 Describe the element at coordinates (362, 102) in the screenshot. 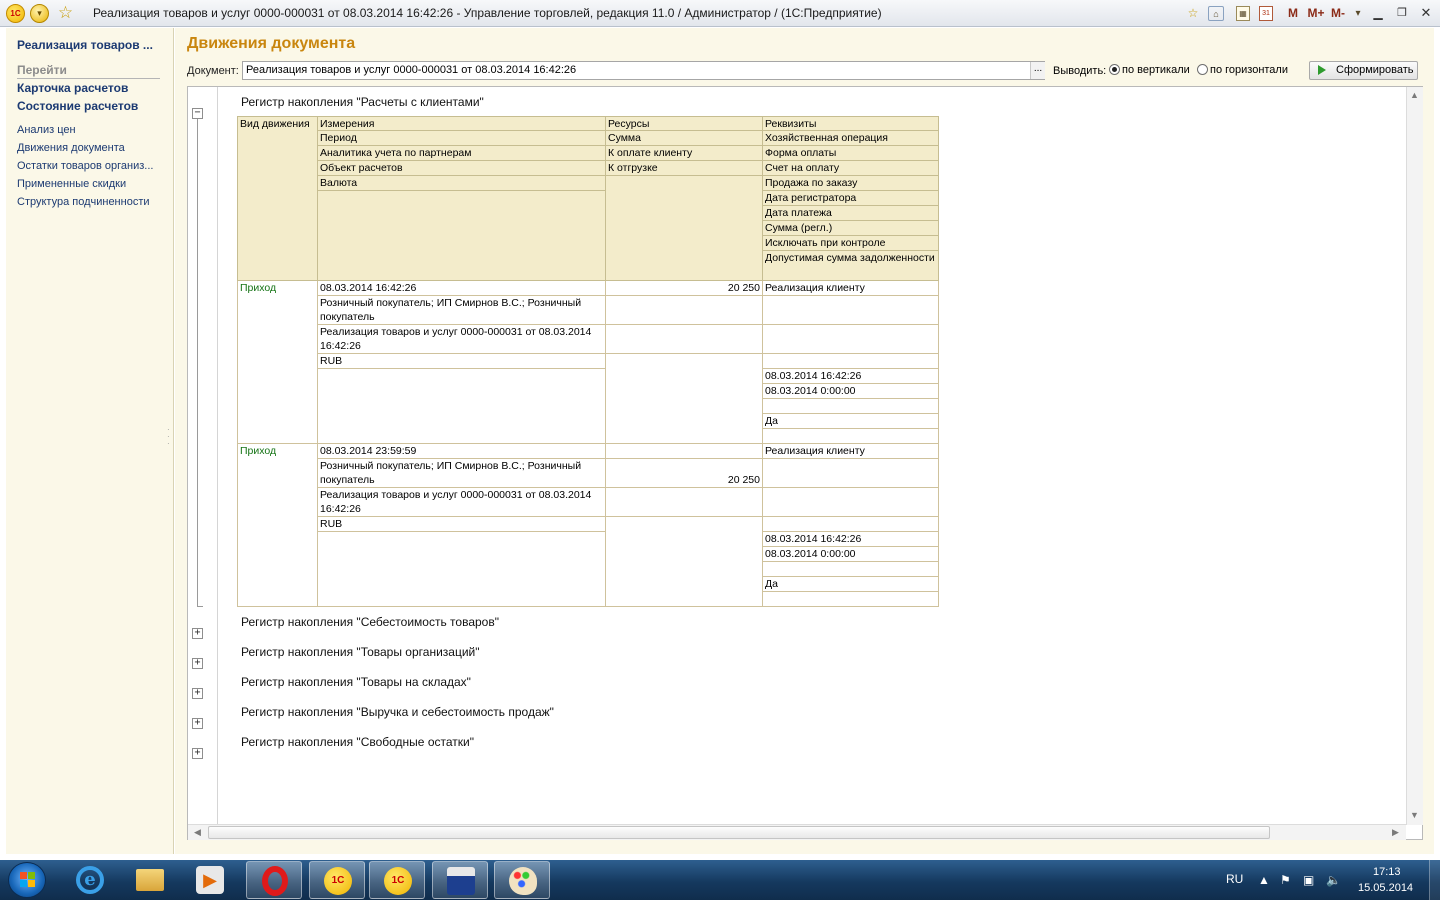

I see `register-title: Регистр накопления "Расчеты с клиентами"` at that location.